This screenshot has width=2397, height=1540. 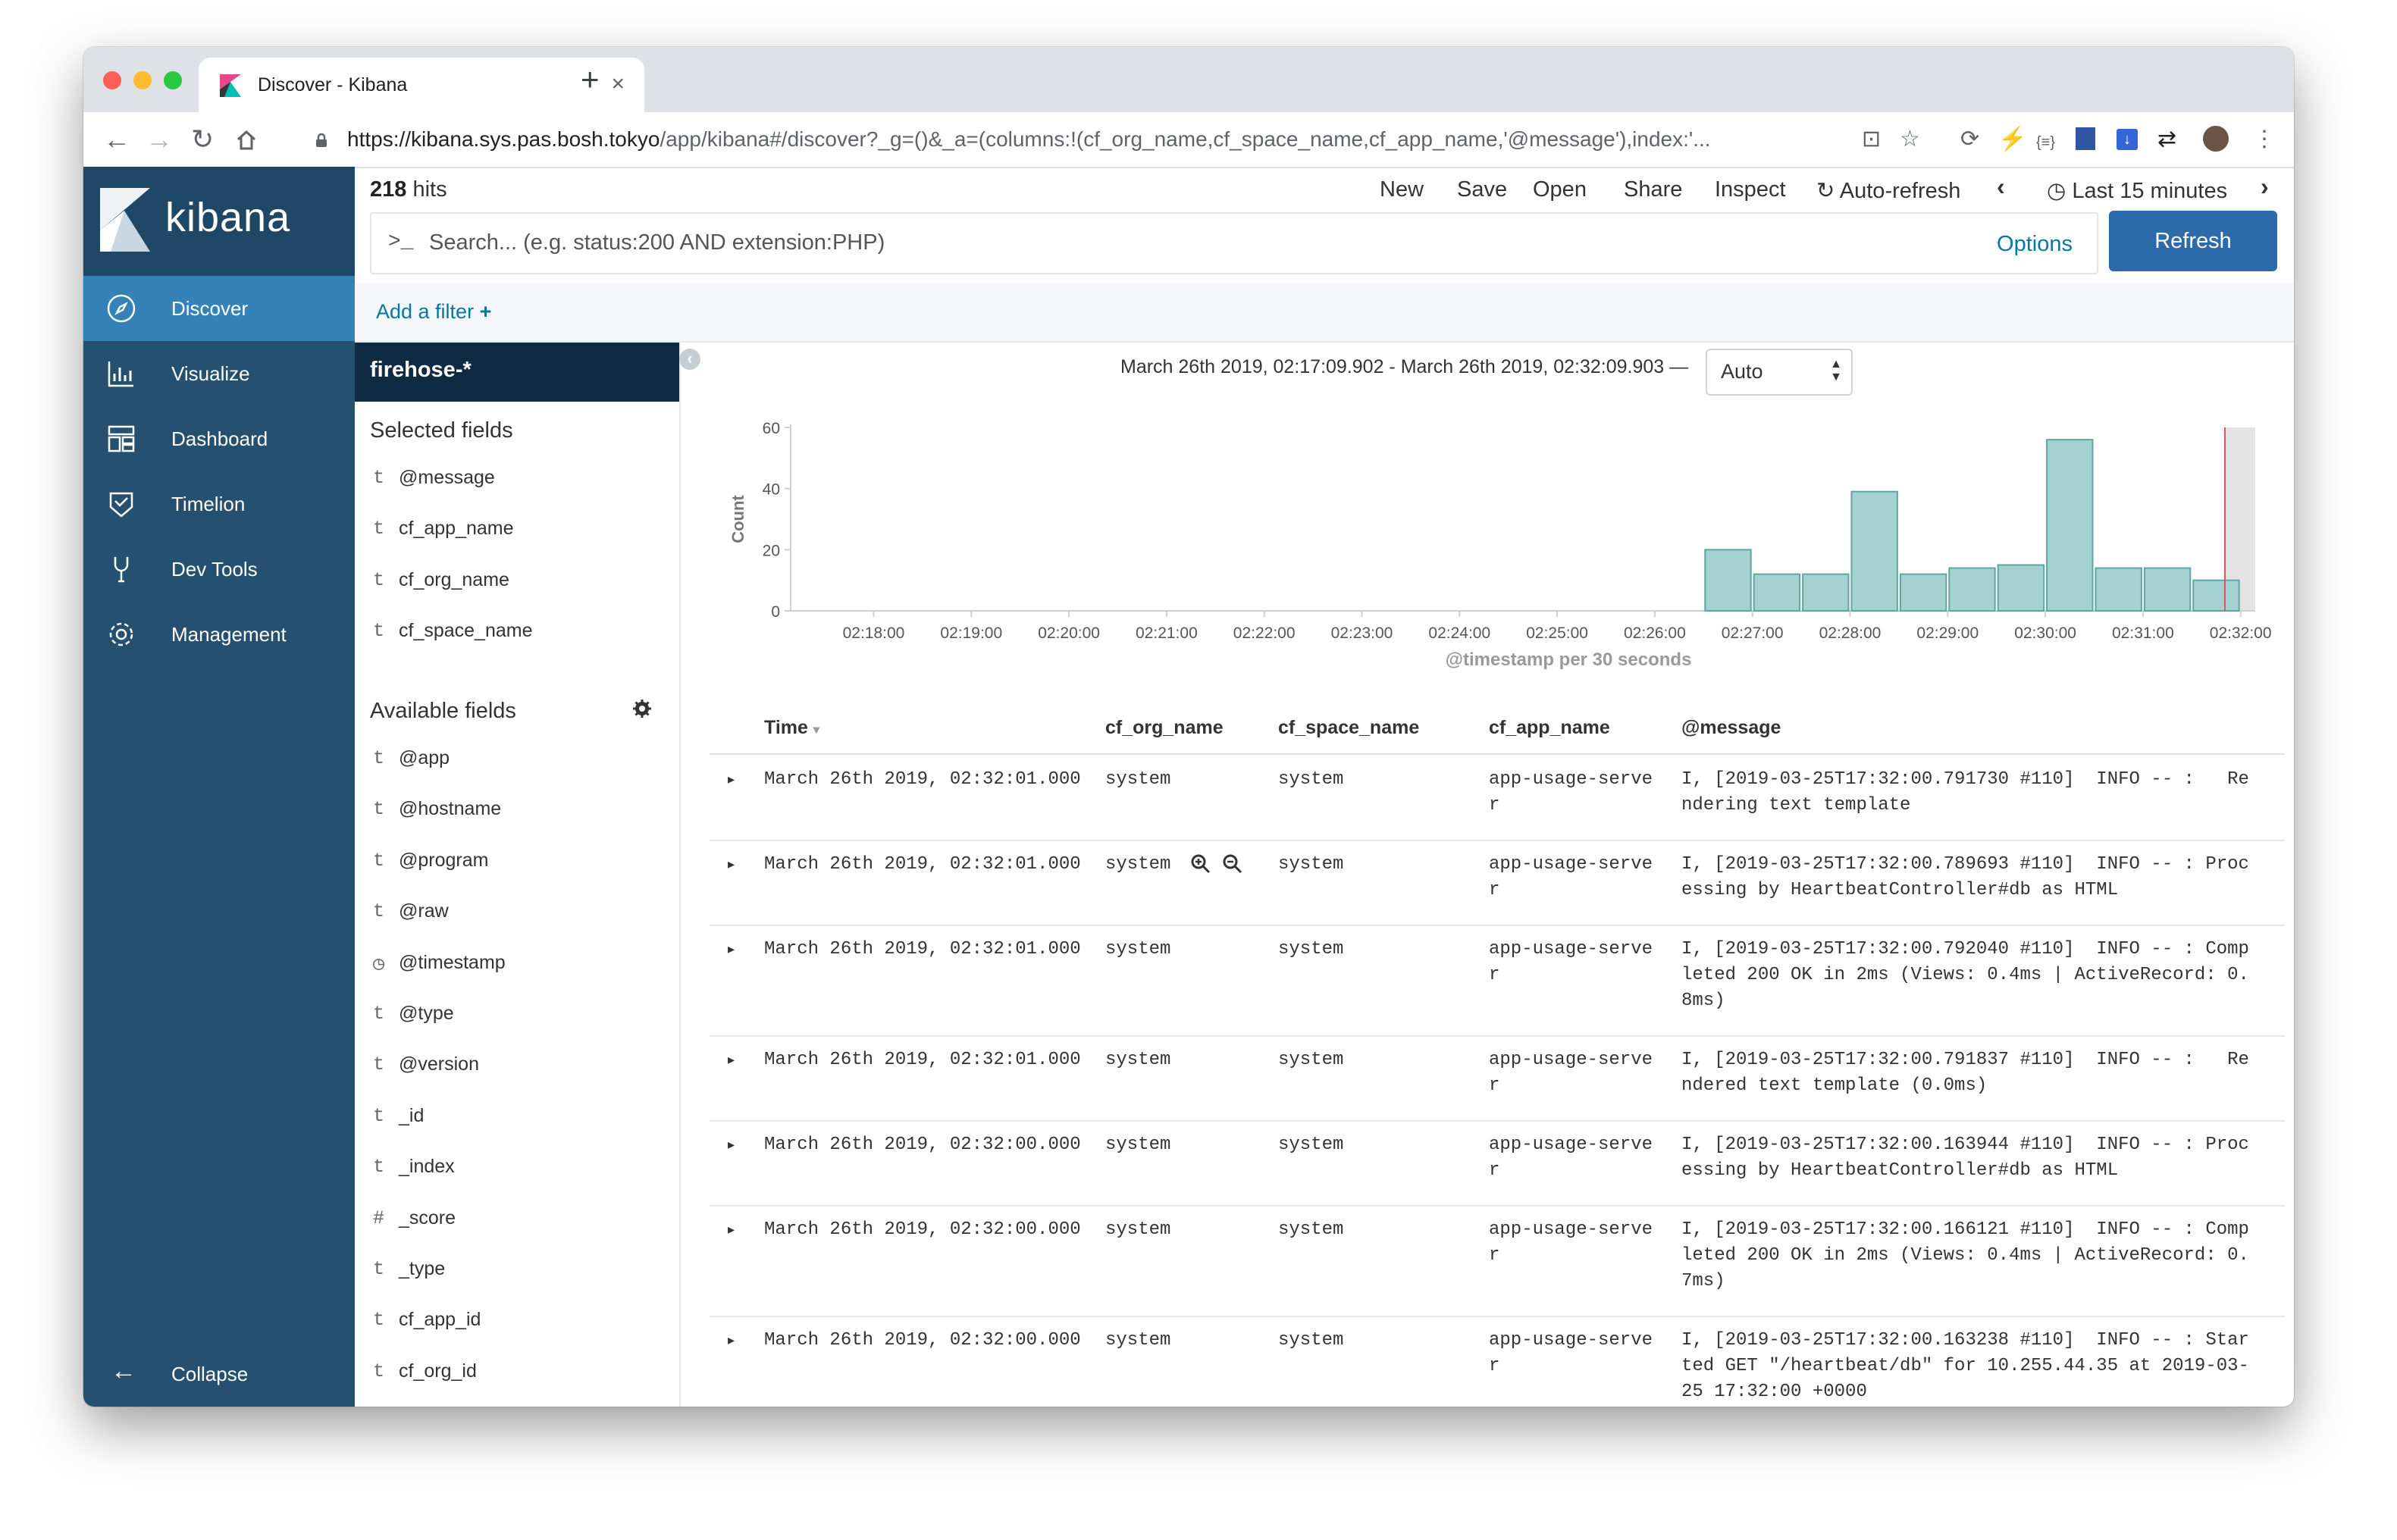 I want to click on lock-icon, so click(x=321, y=140).